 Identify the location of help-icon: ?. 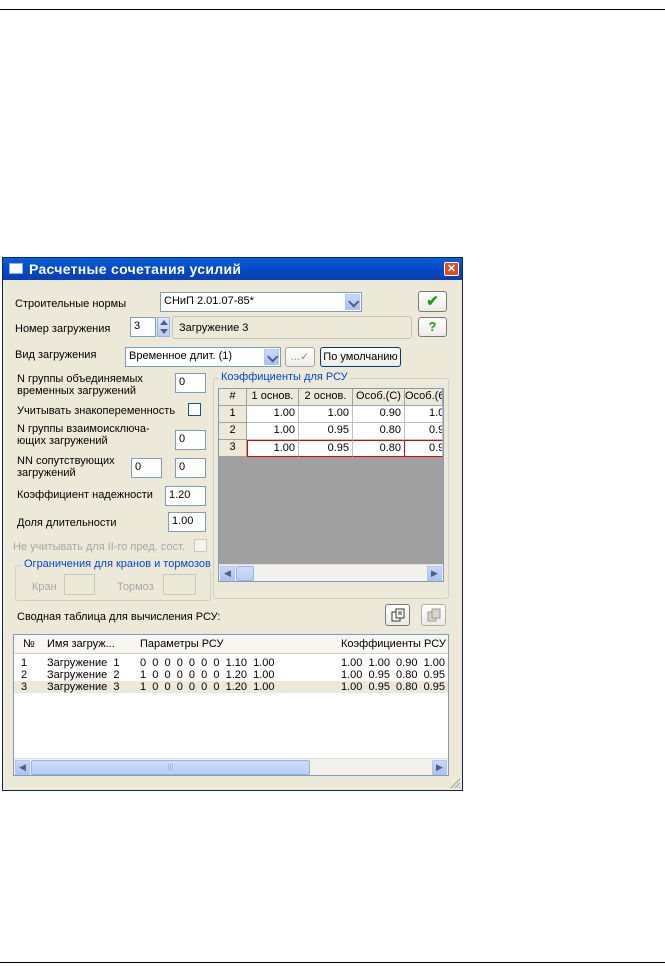
(432, 326).